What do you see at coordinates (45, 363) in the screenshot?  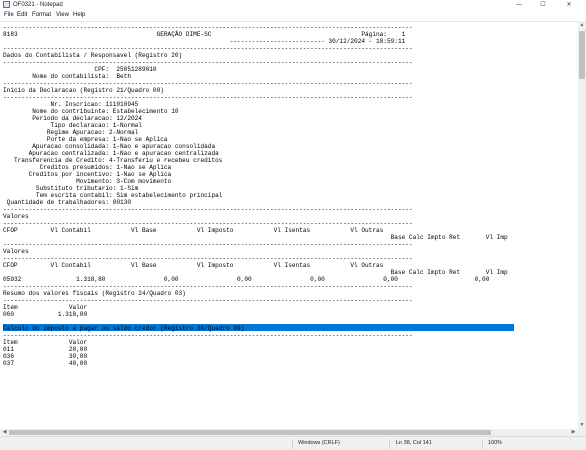 I see `text-line: 037 40,00` at bounding box center [45, 363].